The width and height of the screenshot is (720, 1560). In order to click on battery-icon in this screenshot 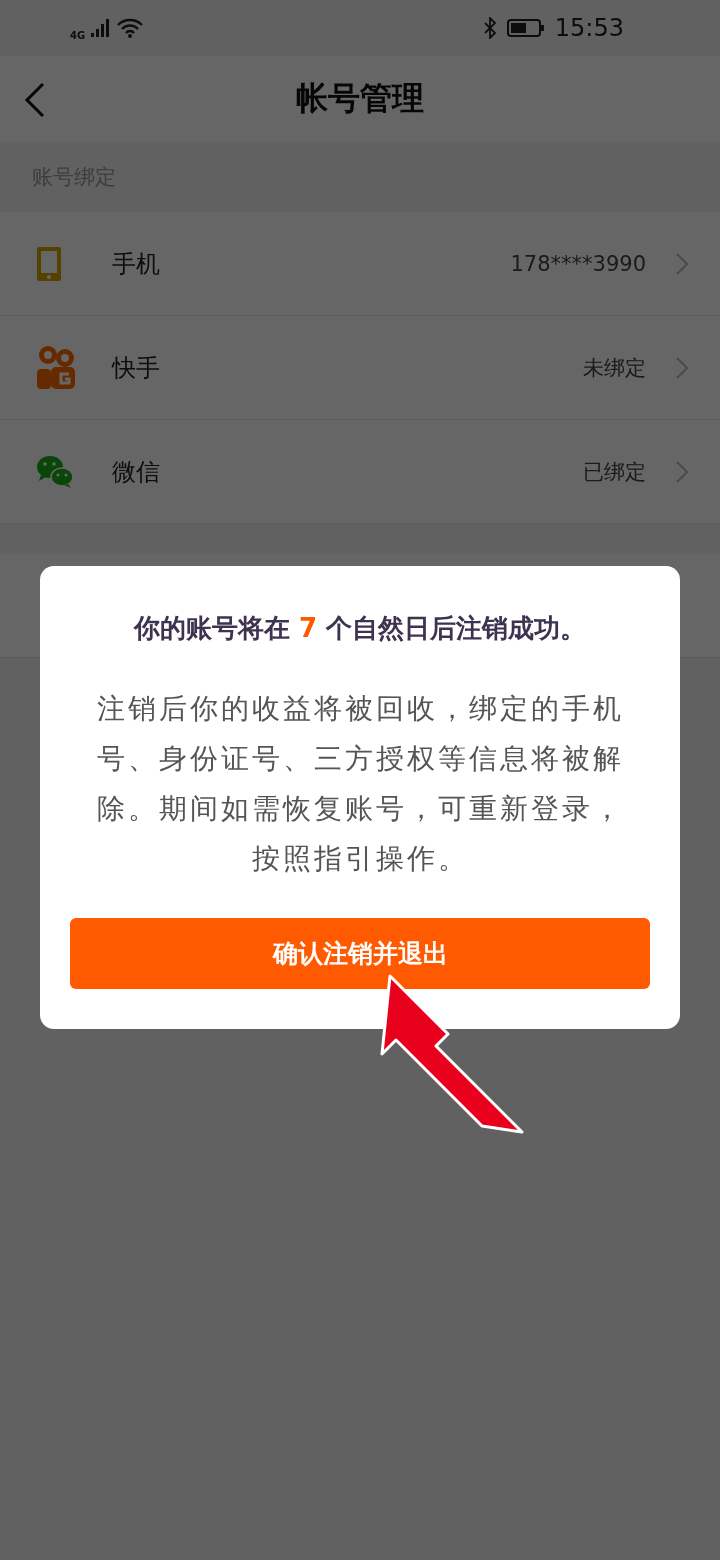, I will do `click(525, 28)`.